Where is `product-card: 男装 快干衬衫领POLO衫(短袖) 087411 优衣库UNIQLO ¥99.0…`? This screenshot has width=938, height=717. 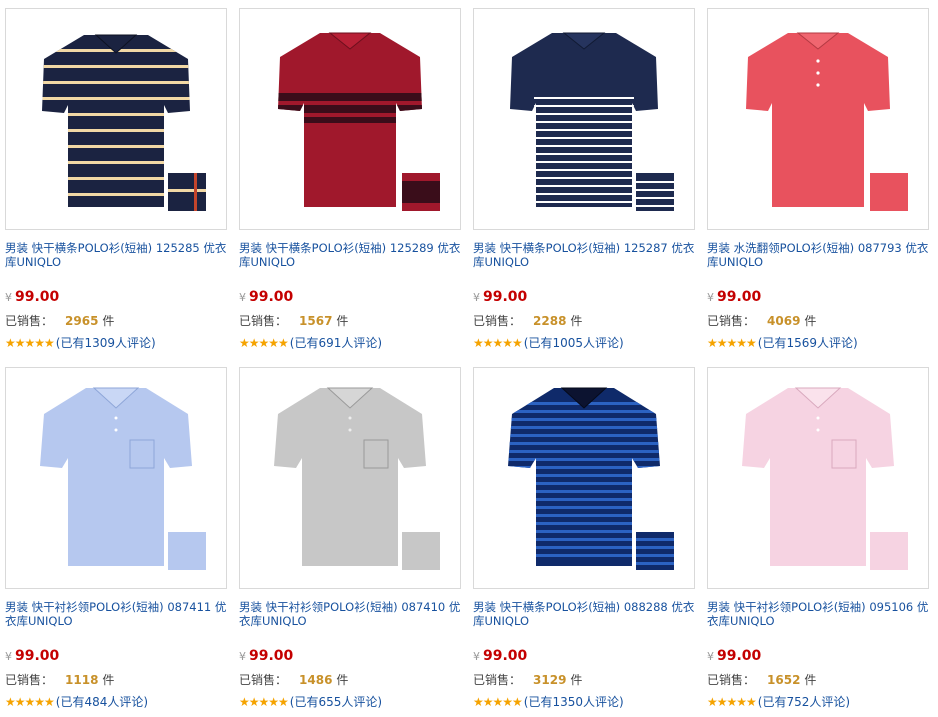 product-card: 男装 快干衬衫领POLO衫(短袖) 087411 优衣库UNIQLO ¥99.0… is located at coordinates (116, 542).